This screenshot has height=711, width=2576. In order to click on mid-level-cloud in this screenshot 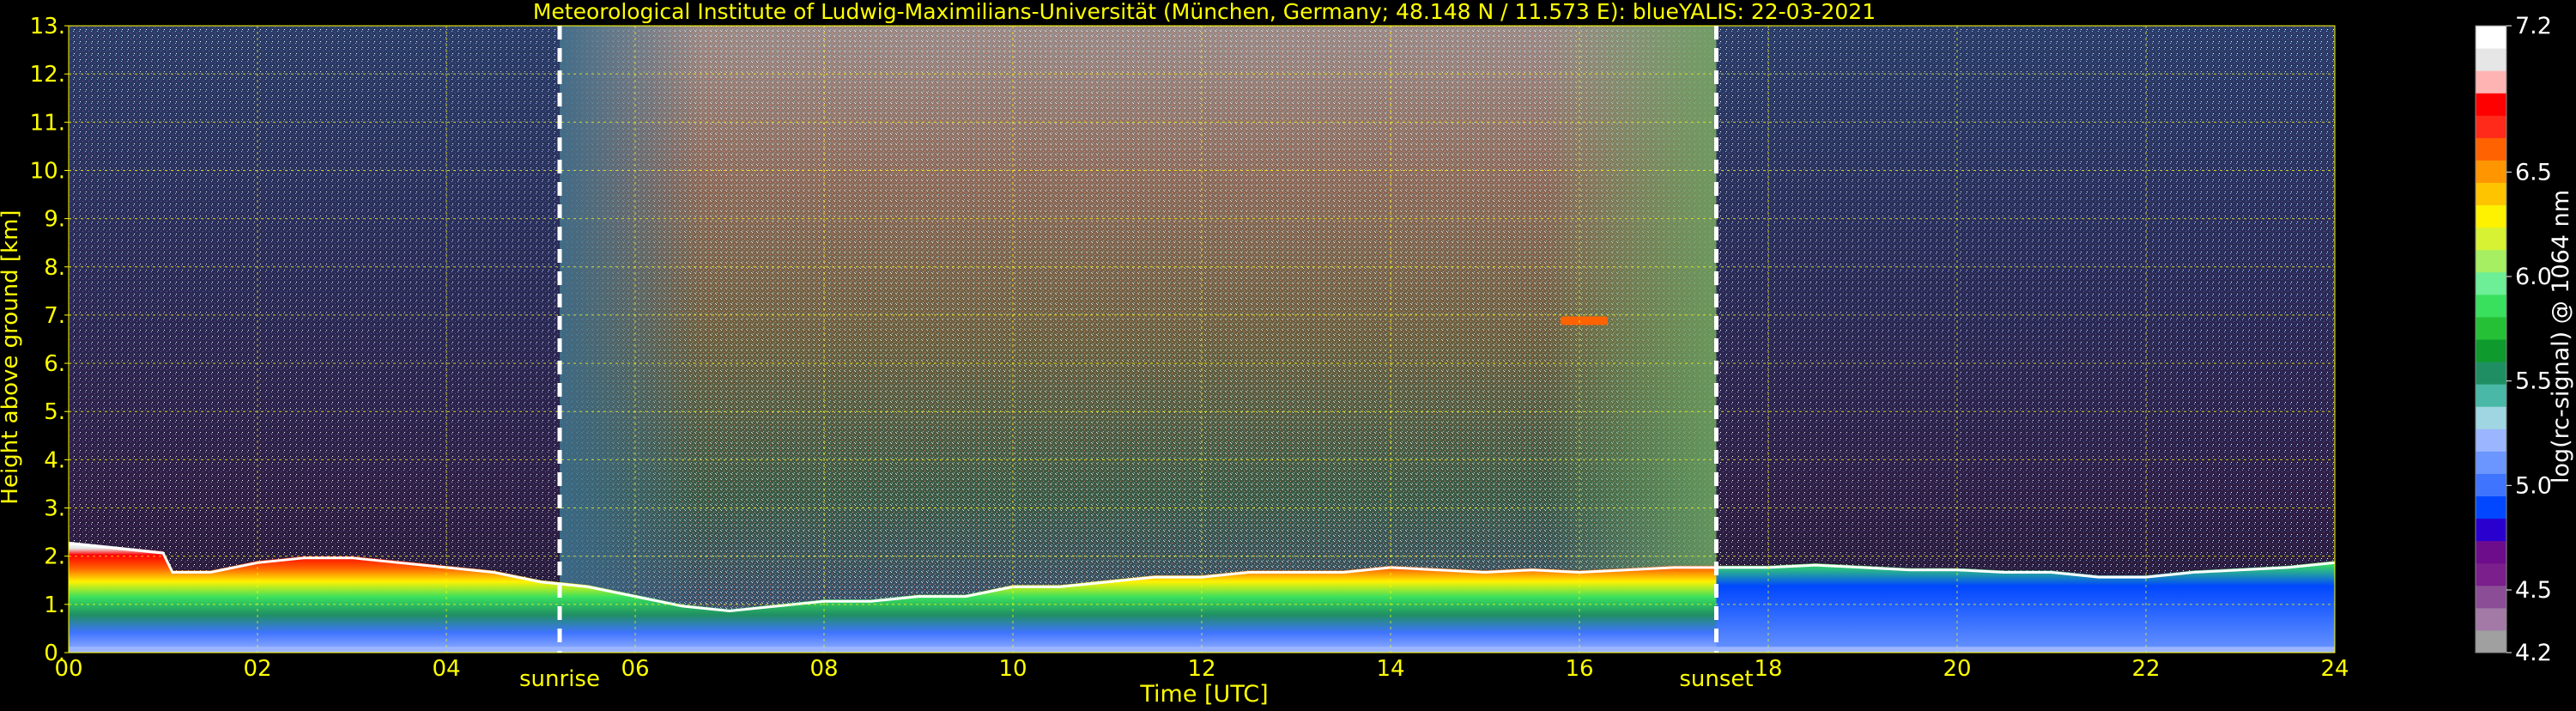, I will do `click(1584, 321)`.